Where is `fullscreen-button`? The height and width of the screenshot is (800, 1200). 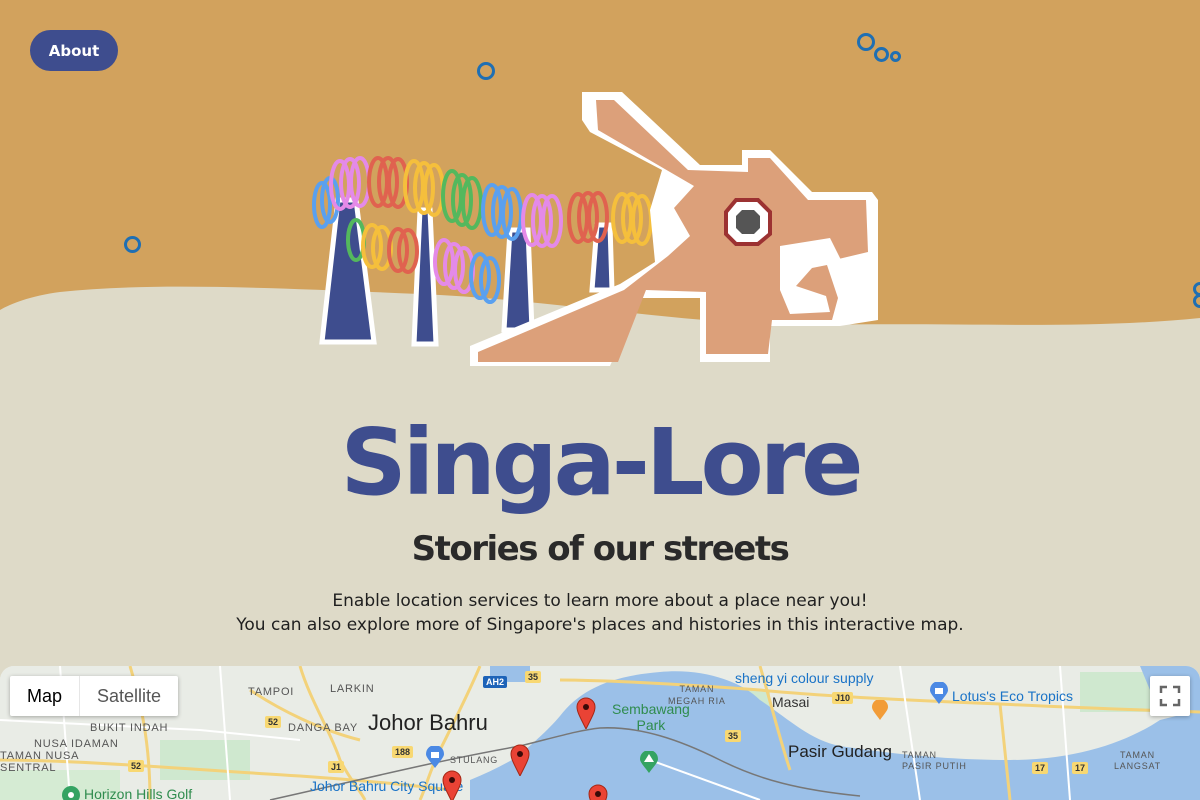 fullscreen-button is located at coordinates (1170, 696).